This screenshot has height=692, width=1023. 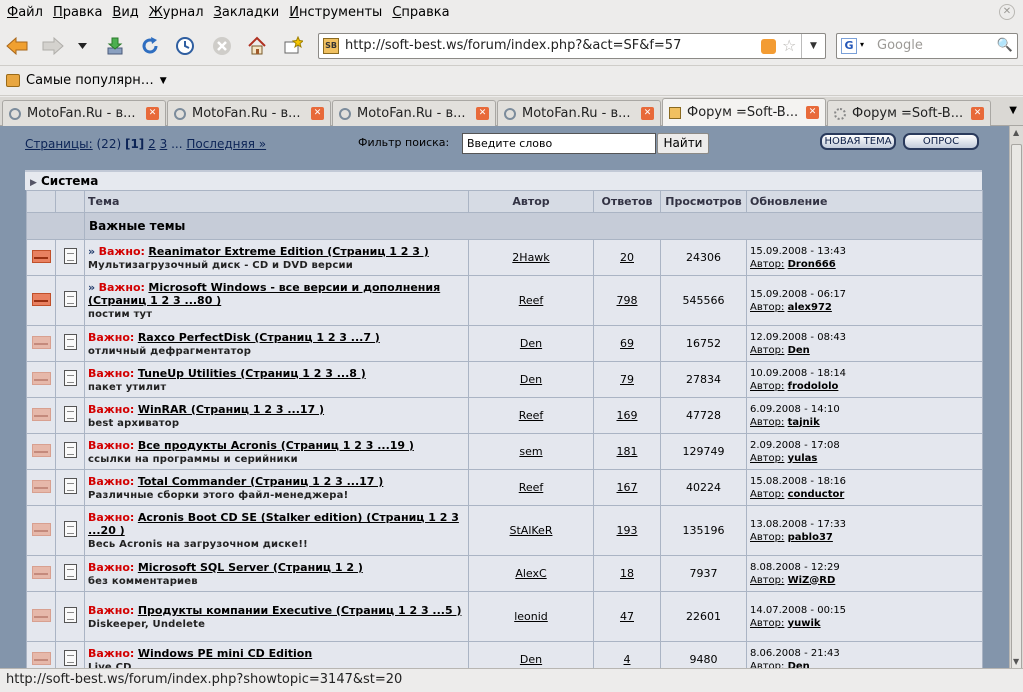 What do you see at coordinates (152, 144) in the screenshot?
I see `page-2-link: 2` at bounding box center [152, 144].